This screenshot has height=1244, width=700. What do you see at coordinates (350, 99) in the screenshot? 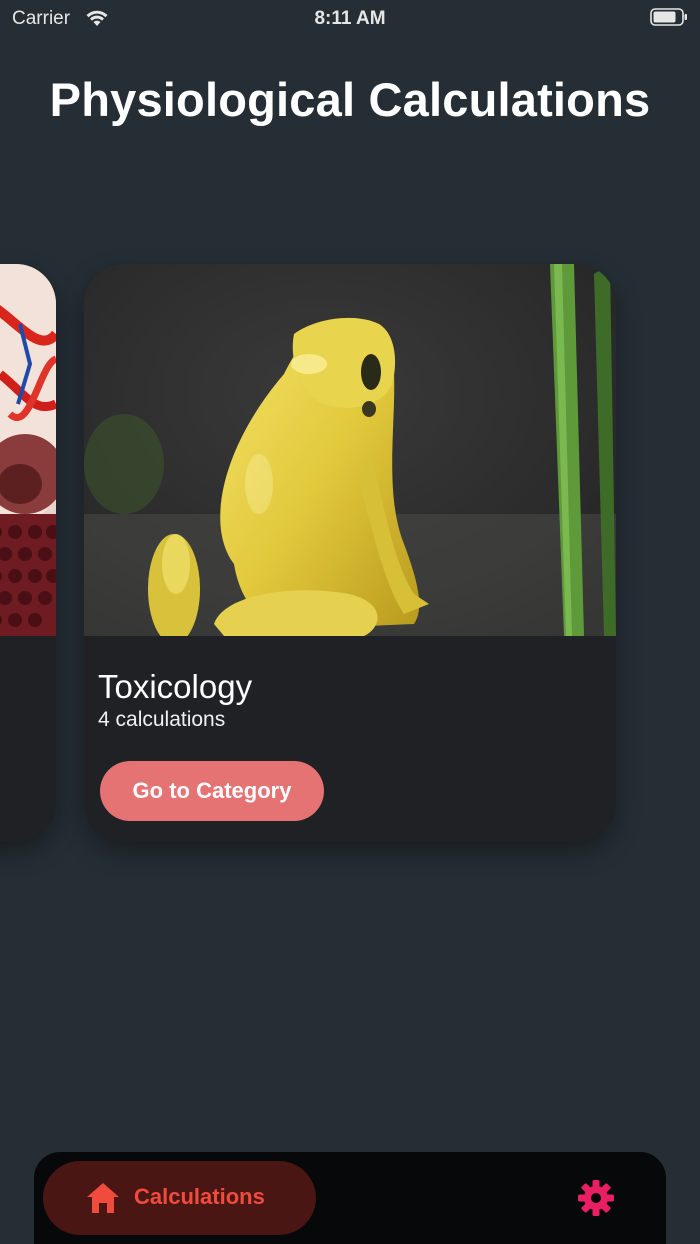
I see `page-title: Physiological Calculations` at bounding box center [350, 99].